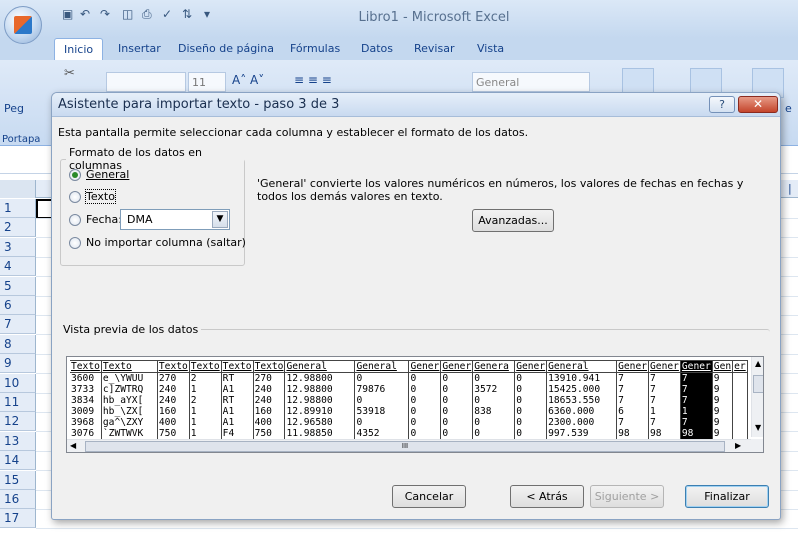  I want to click on preview-horizontal-scrollbar: ◀ III ▶, so click(409, 445).